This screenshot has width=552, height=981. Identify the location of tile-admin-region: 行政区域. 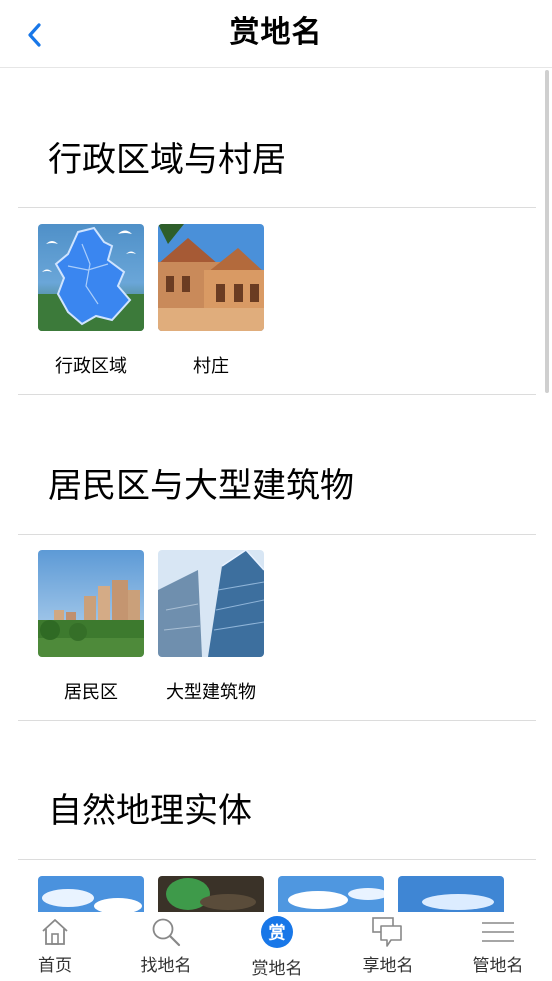
(91, 300).